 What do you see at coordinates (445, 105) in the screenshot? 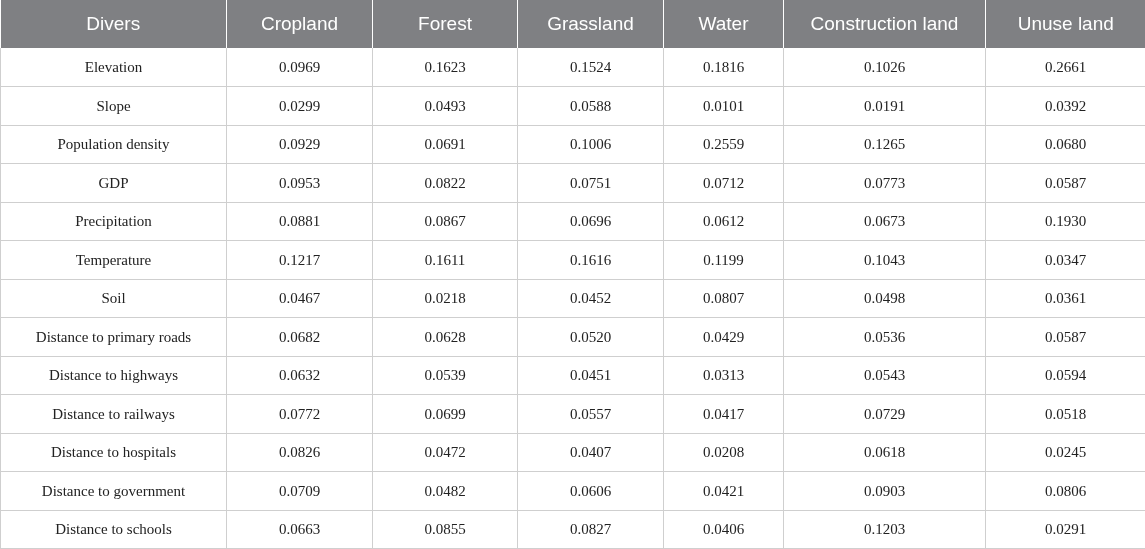
I see `table-cell: 0.0493` at bounding box center [445, 105].